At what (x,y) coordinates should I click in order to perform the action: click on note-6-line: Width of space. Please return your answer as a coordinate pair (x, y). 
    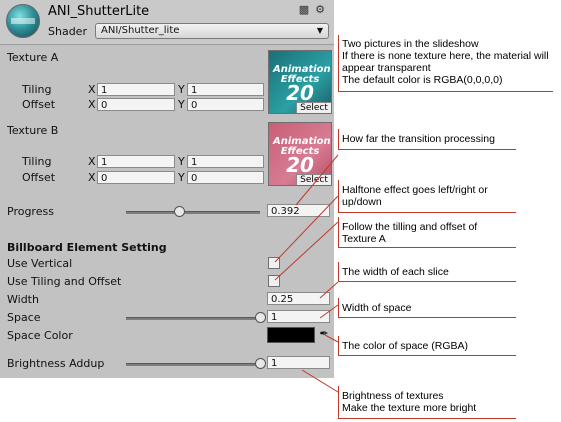
    Looking at the image, I should click on (377, 308).